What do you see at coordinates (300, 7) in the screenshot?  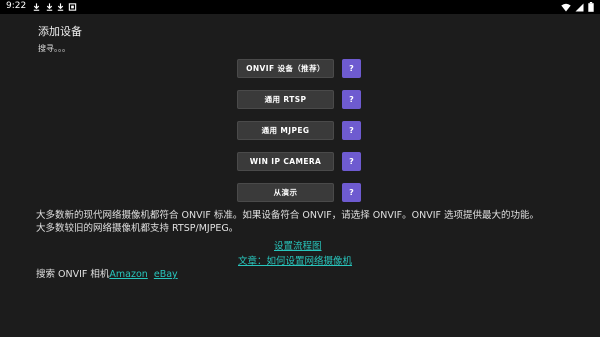 I see `status-bar: 9:22` at bounding box center [300, 7].